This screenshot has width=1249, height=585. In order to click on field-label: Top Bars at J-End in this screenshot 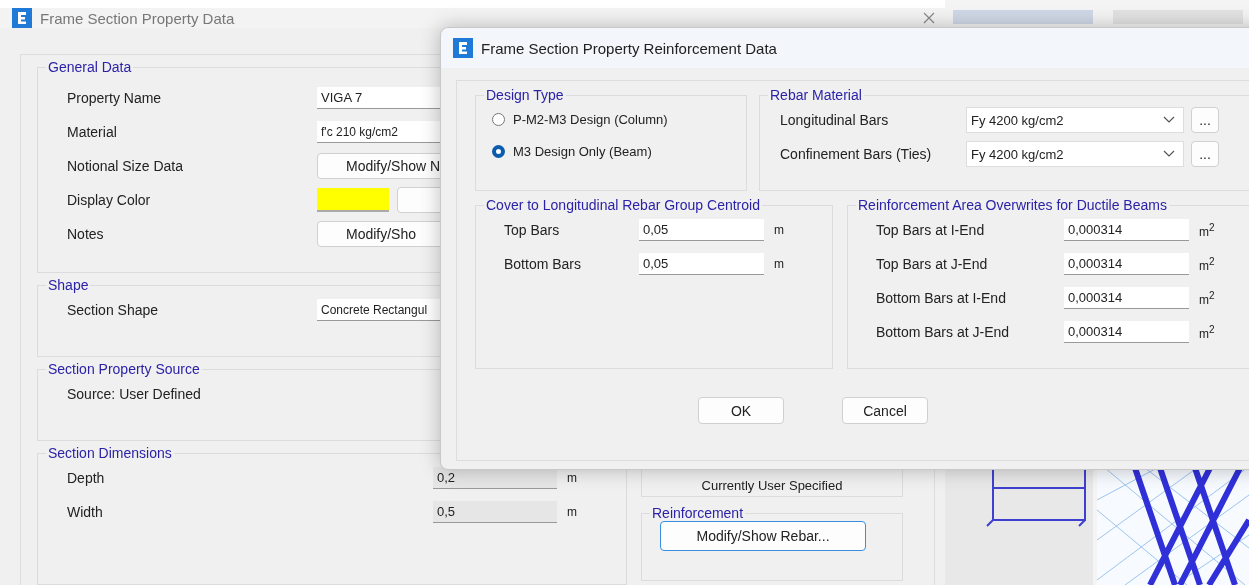, I will do `click(932, 264)`.